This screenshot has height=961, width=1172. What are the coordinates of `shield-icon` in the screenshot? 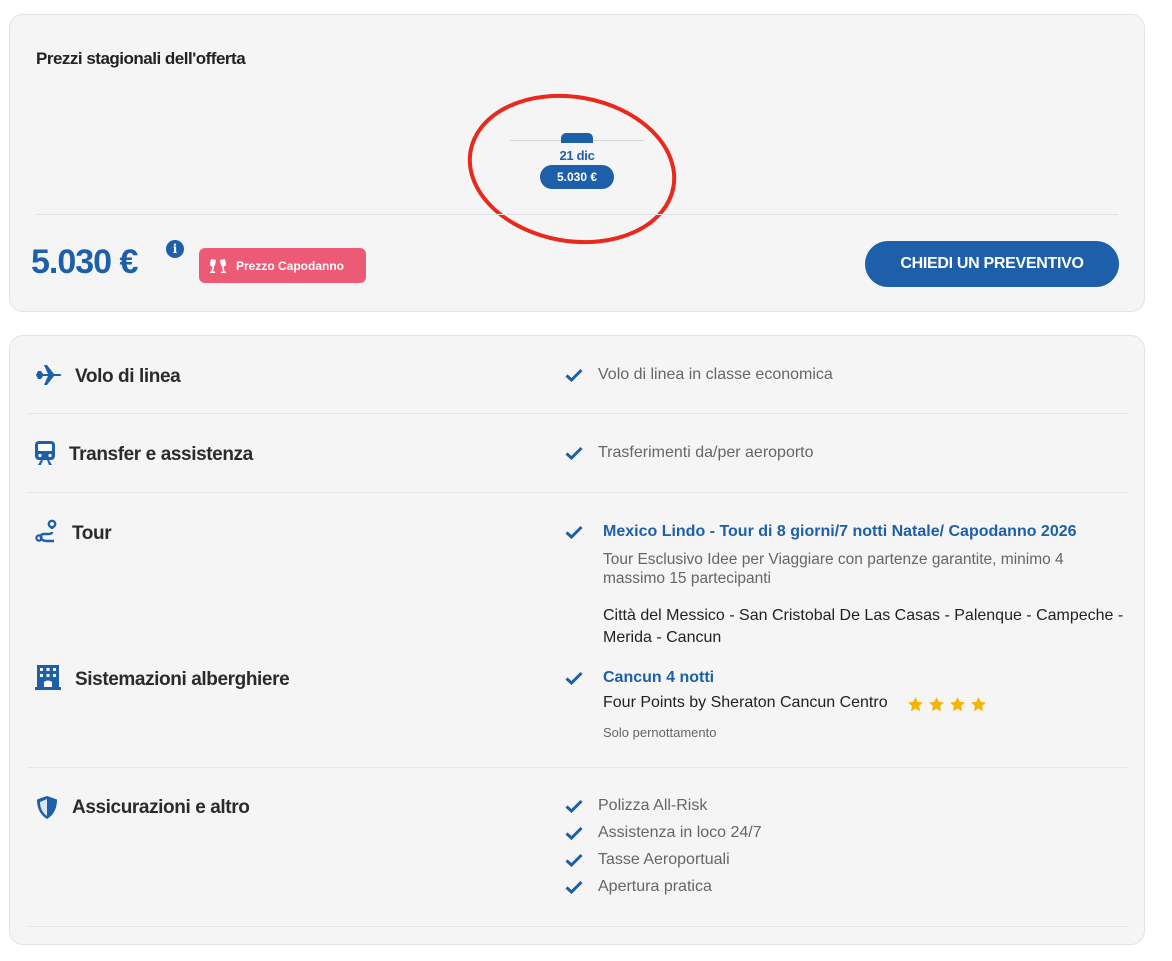 It's located at (47, 807).